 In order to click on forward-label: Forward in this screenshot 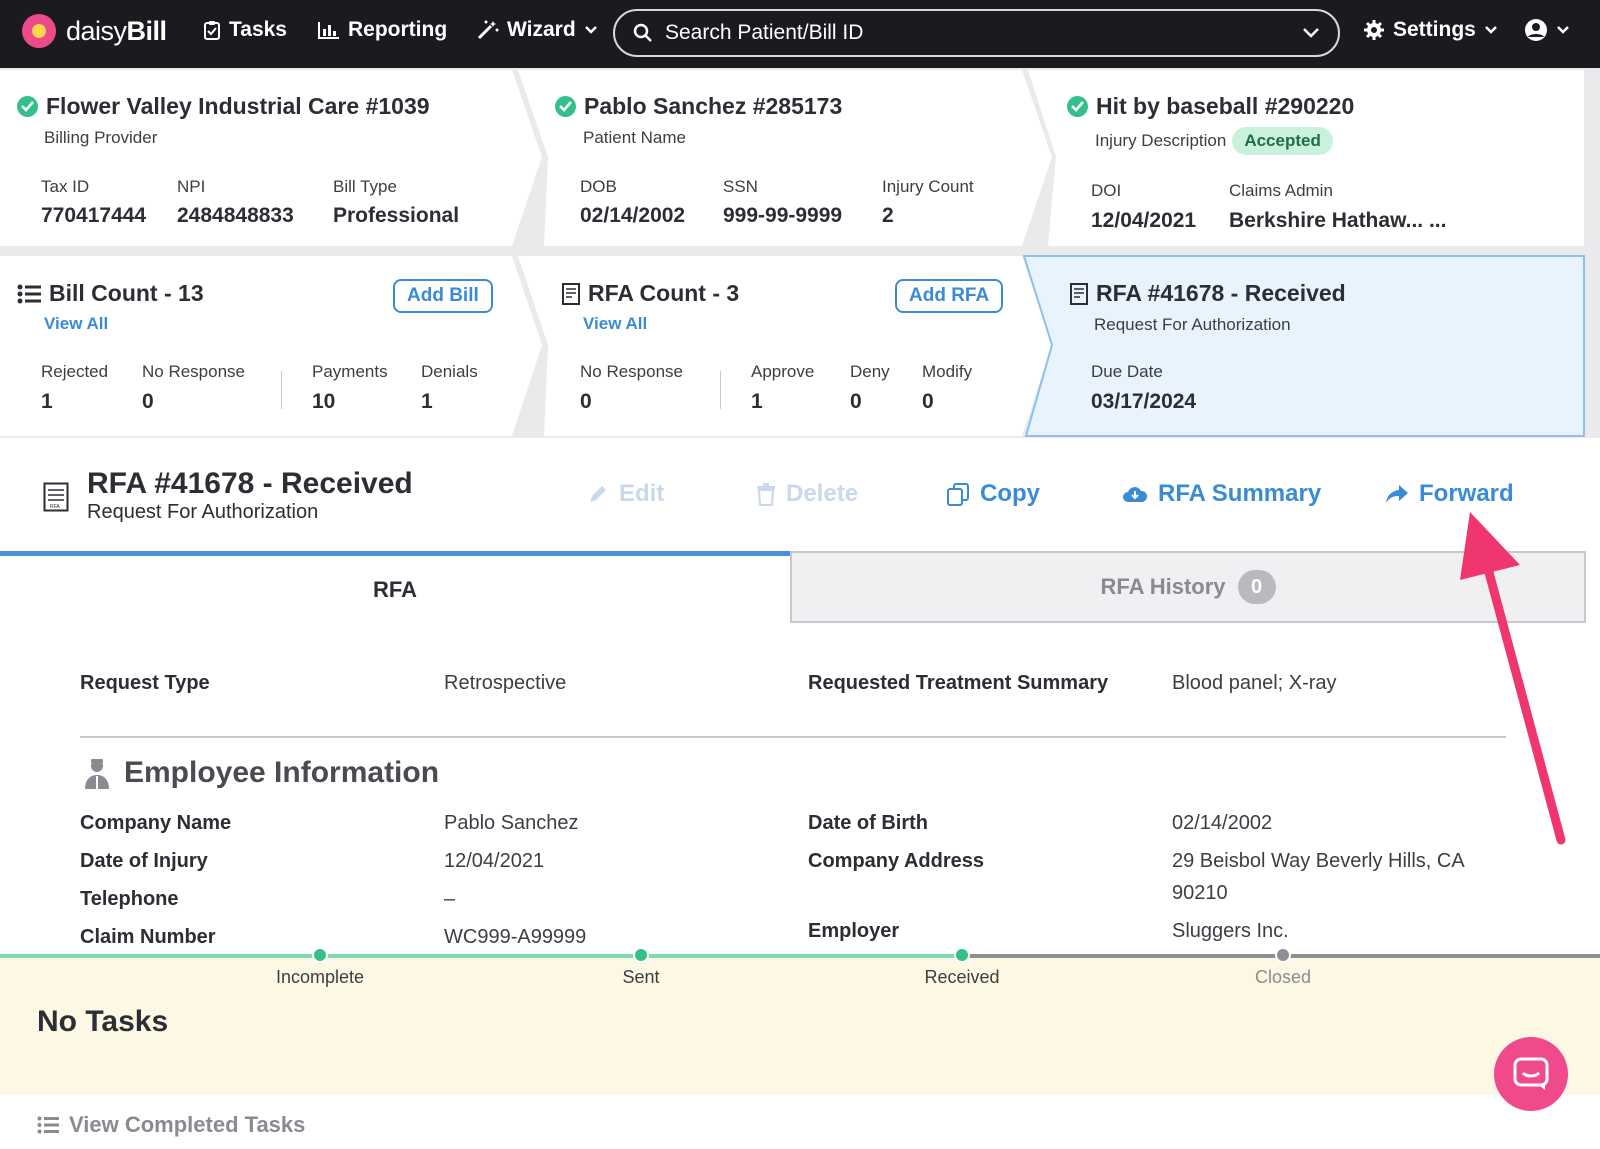, I will do `click(1466, 493)`.